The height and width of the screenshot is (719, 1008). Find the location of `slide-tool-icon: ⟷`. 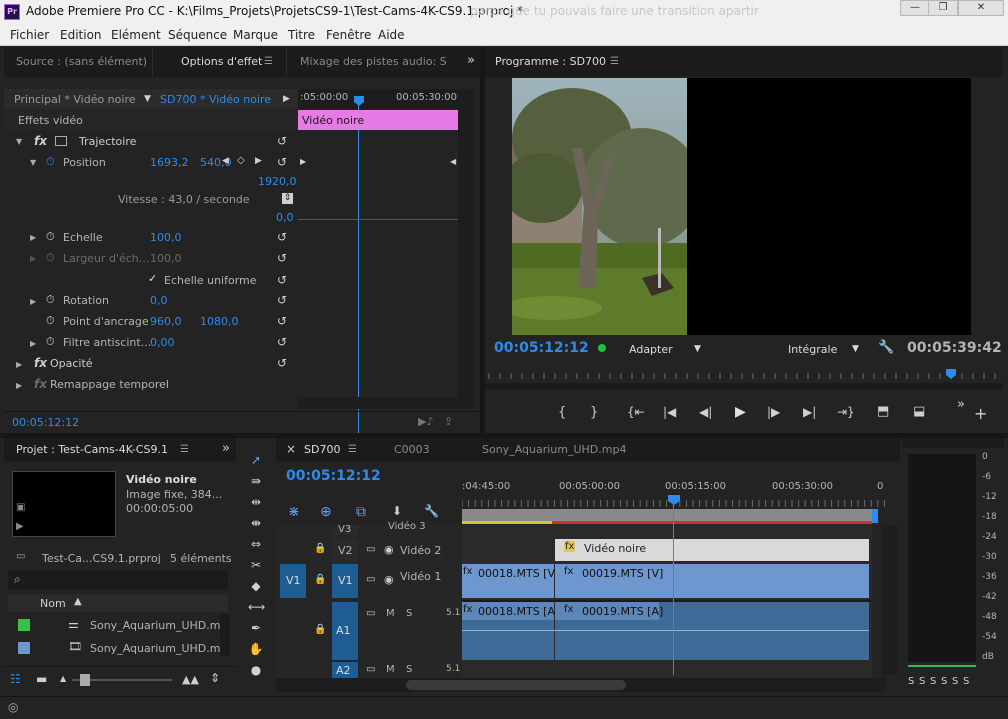

slide-tool-icon: ⟷ is located at coordinates (256, 607).